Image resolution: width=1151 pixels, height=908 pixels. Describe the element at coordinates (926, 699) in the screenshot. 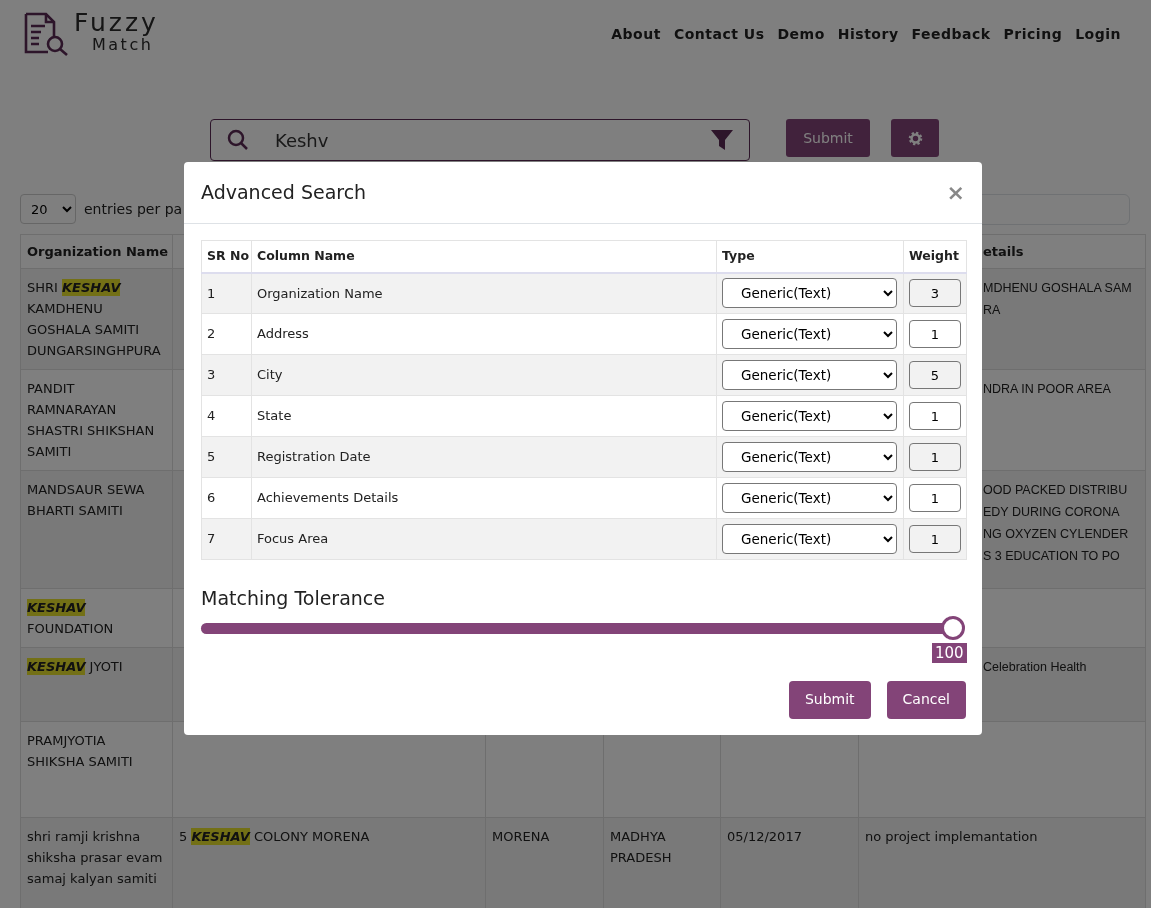

I see `cancel-button: Cancel` at that location.